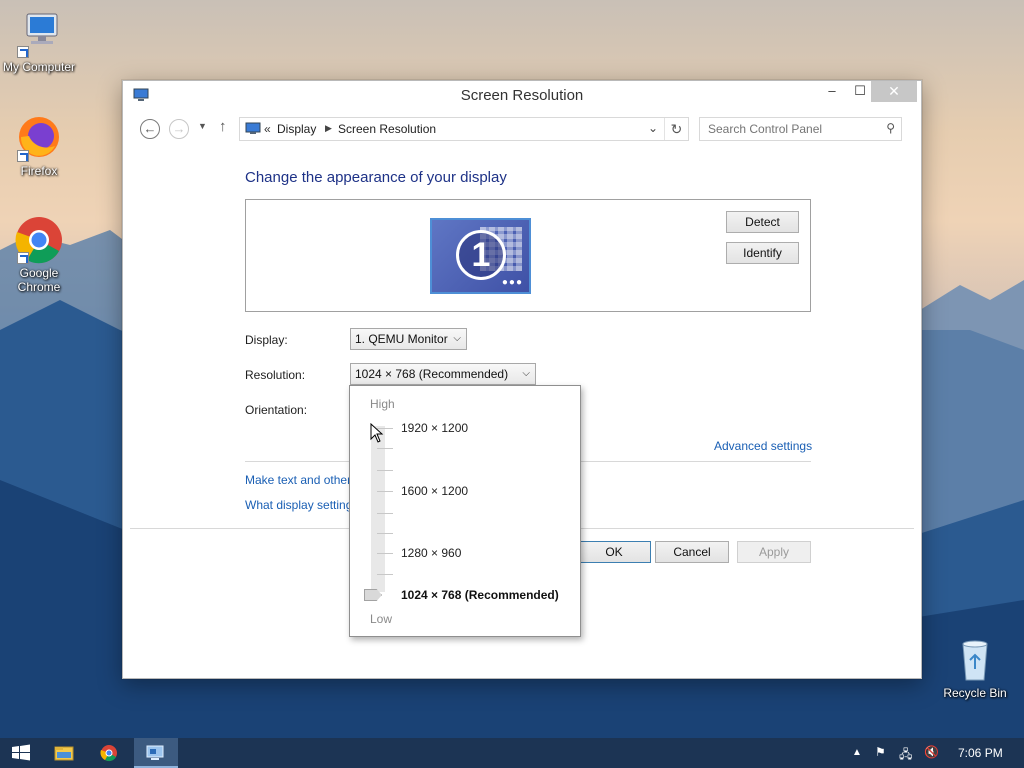 This screenshot has height=768, width=1024. I want to click on search-box: ⚲, so click(800, 129).